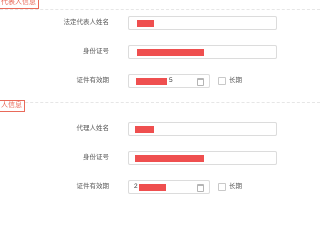 Image resolution: width=320 pixels, height=240 pixels. I want to click on agent-name-label: 代理人姓名, so click(93, 128).